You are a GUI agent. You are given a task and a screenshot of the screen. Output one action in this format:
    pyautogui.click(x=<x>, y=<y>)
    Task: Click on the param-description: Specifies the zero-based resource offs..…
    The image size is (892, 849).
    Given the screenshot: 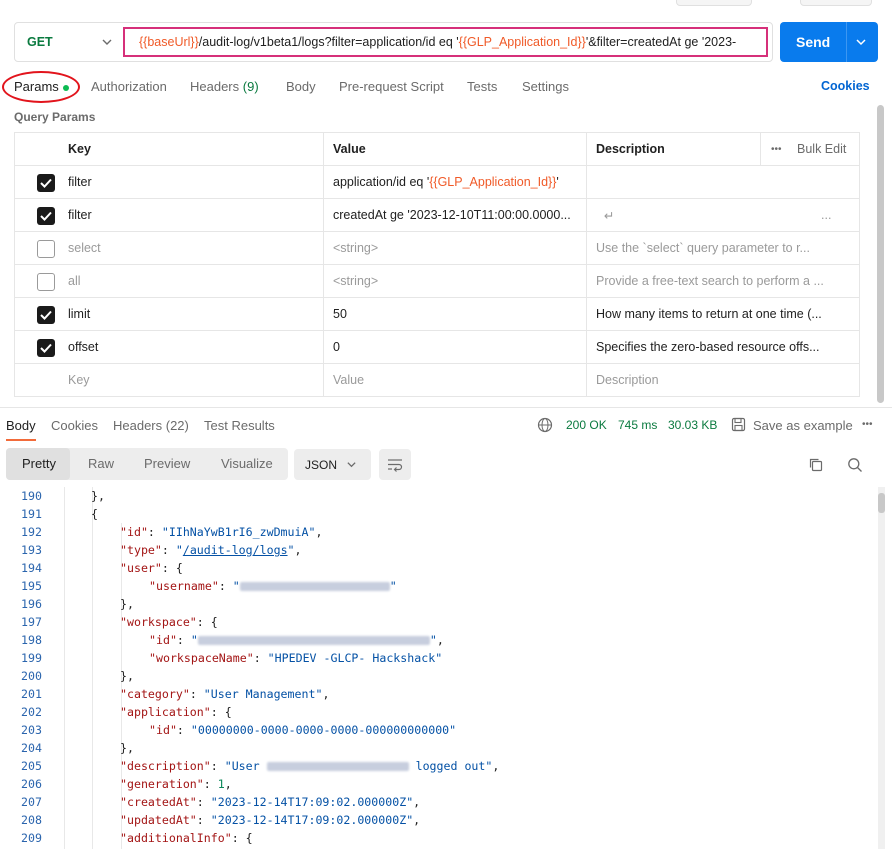 What is the action you would take?
    pyautogui.click(x=726, y=347)
    